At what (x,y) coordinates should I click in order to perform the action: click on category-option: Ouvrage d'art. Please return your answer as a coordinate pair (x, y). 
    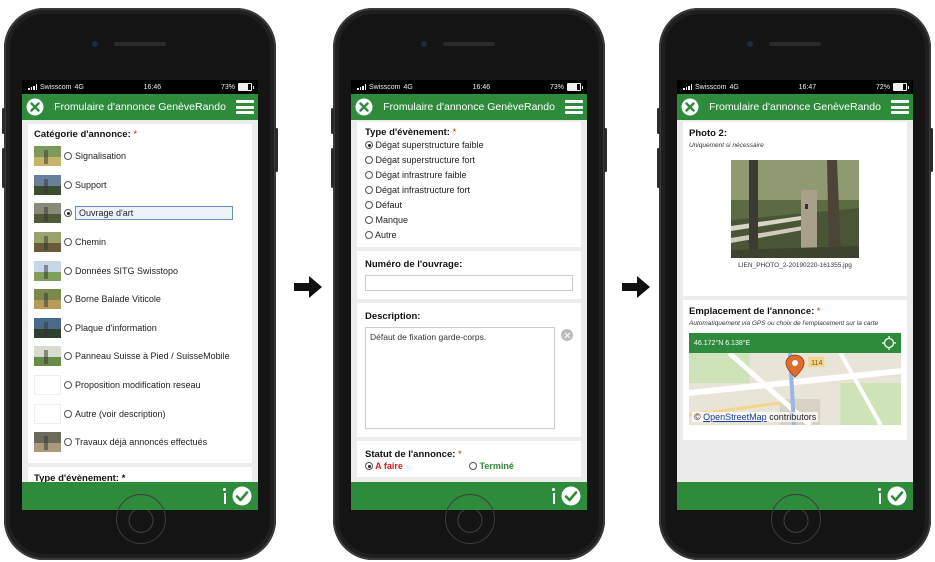
    Looking at the image, I should click on (140, 213).